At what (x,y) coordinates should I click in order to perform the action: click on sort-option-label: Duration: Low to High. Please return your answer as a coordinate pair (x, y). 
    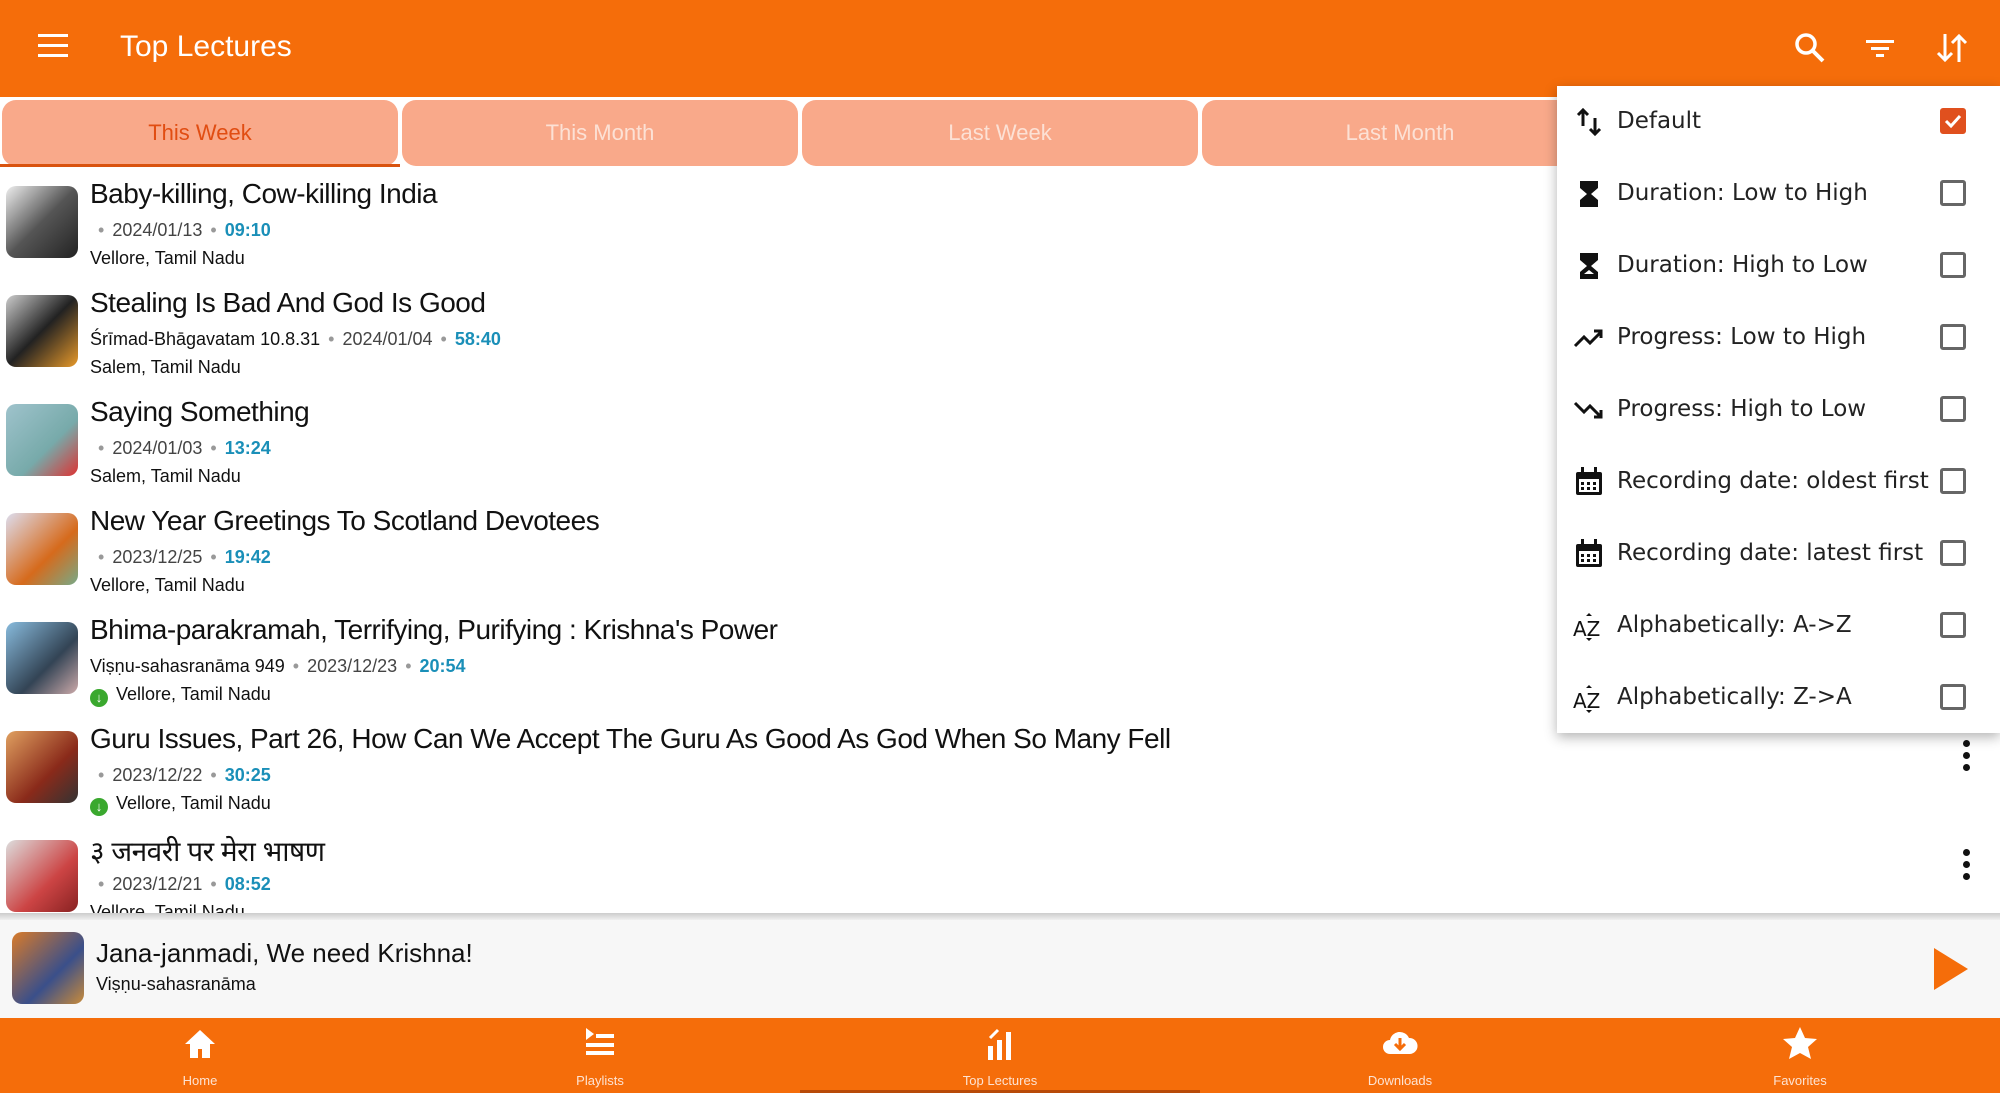
    Looking at the image, I should click on (1742, 193).